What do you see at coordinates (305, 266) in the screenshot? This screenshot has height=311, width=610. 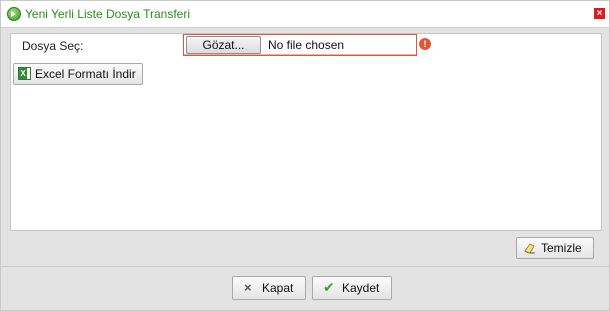 I see `footer-divider` at bounding box center [305, 266].